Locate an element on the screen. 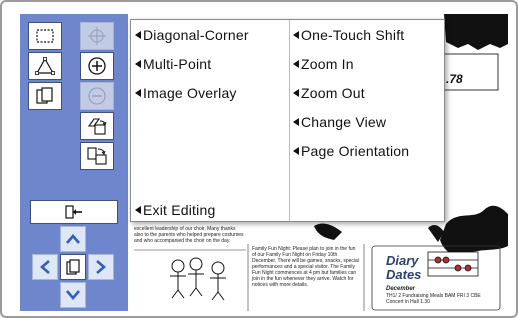 The height and width of the screenshot is (318, 518). overlay-pages-icon is located at coordinates (44, 95).